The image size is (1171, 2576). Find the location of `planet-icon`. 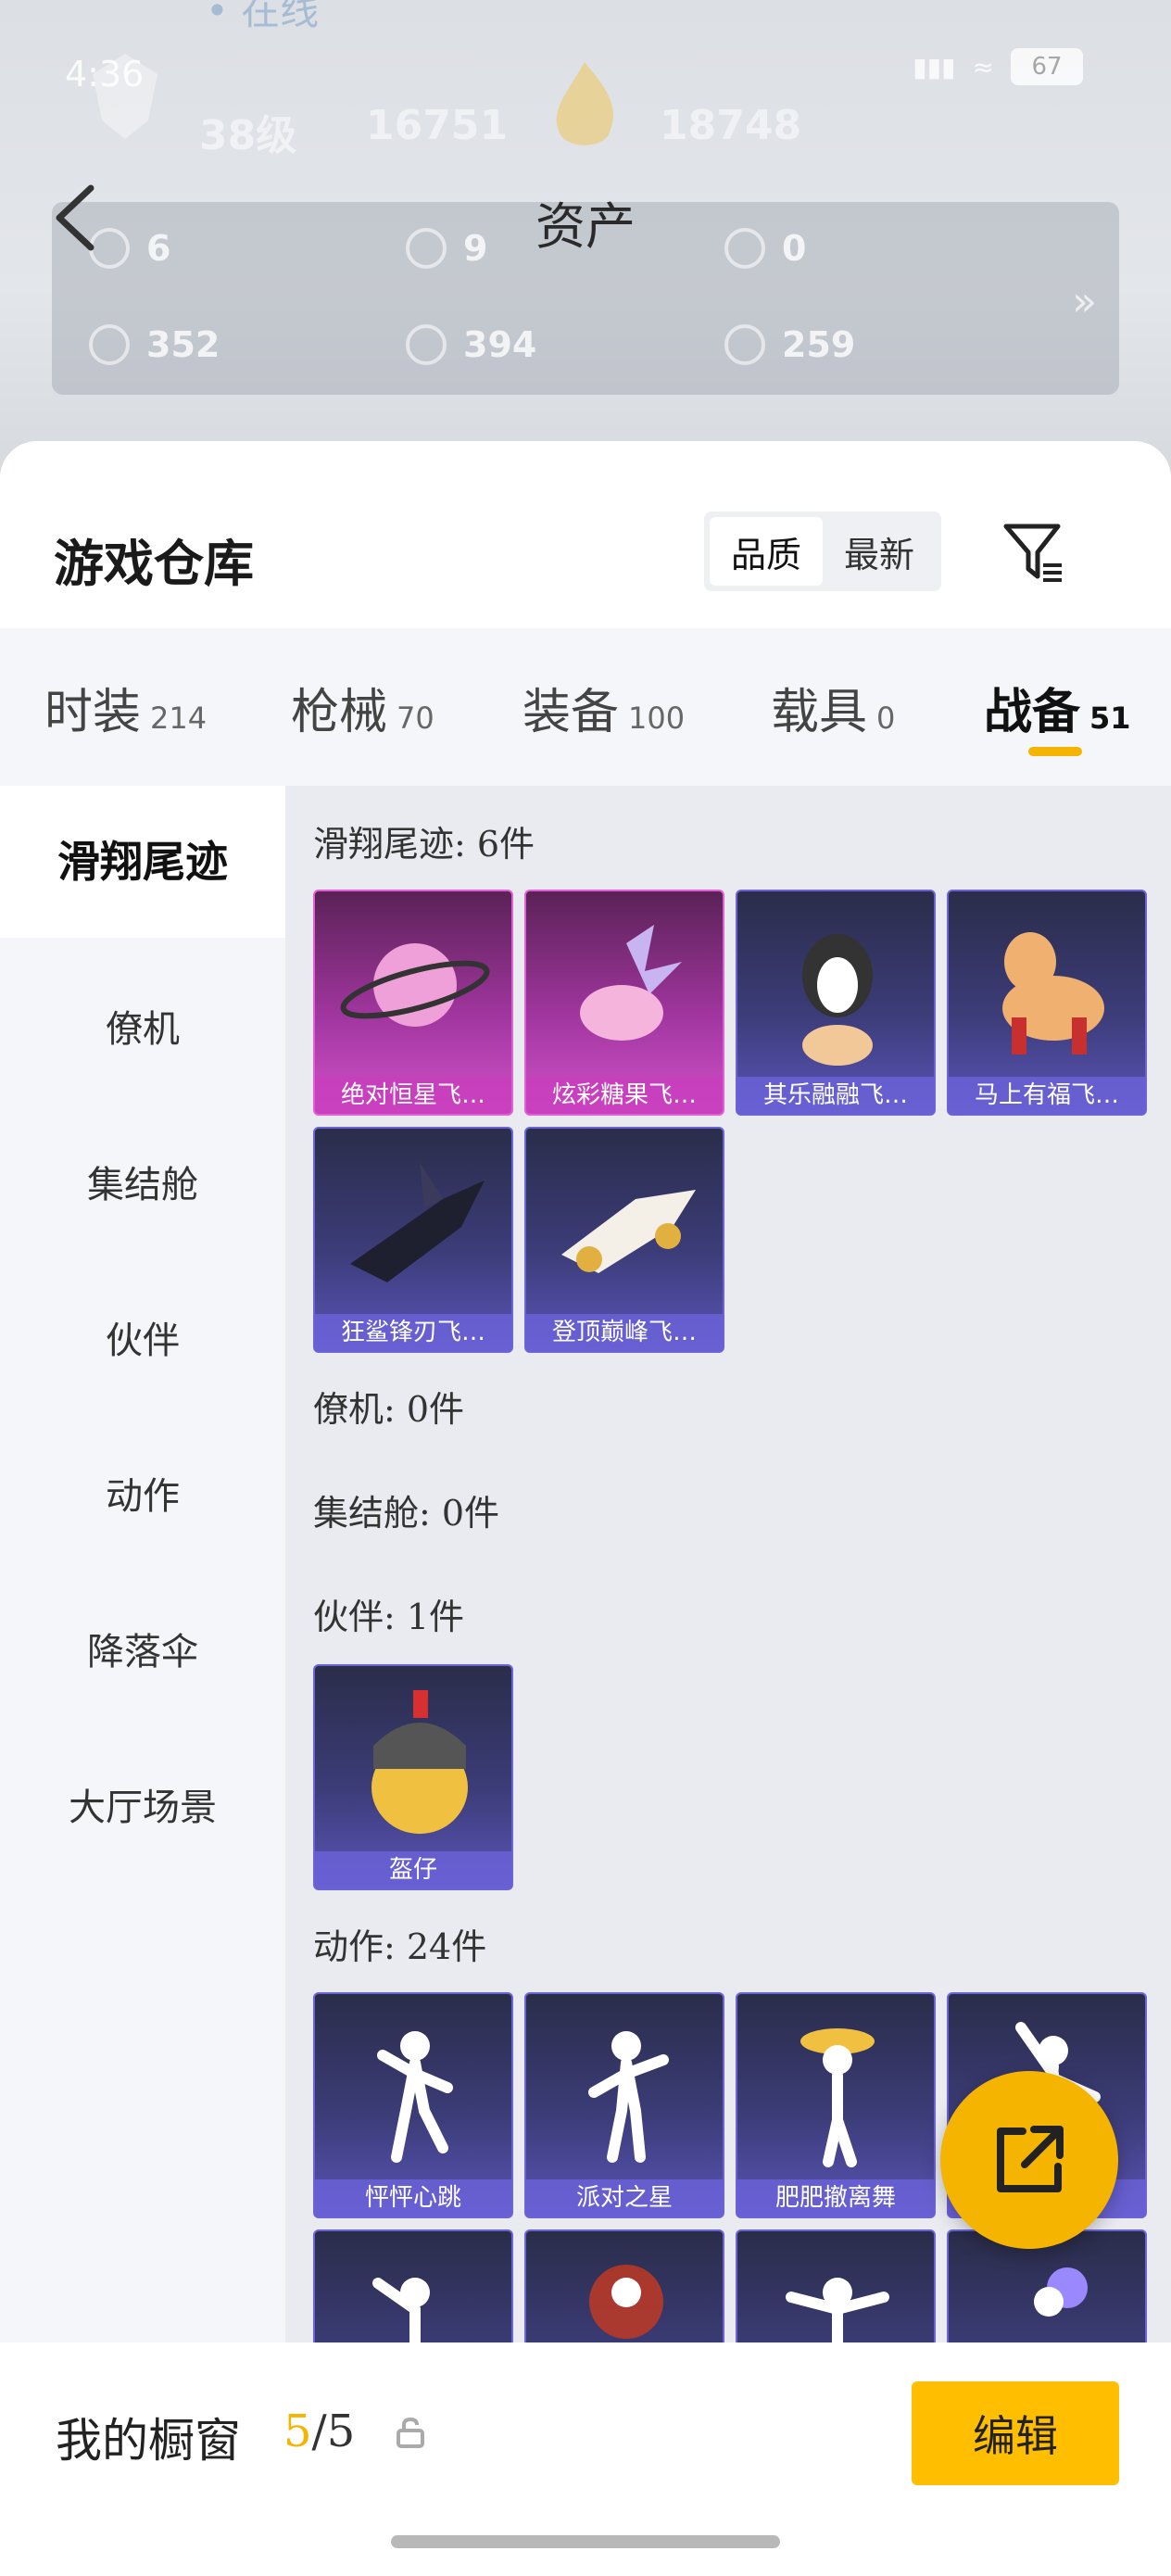

planet-icon is located at coordinates (415, 985).